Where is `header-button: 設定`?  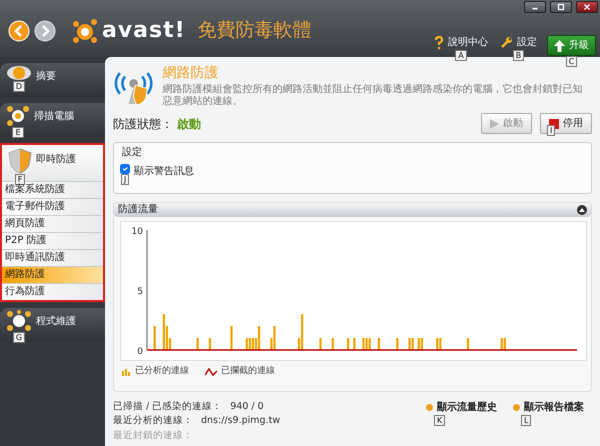
header-button: 設定 is located at coordinates (518, 42).